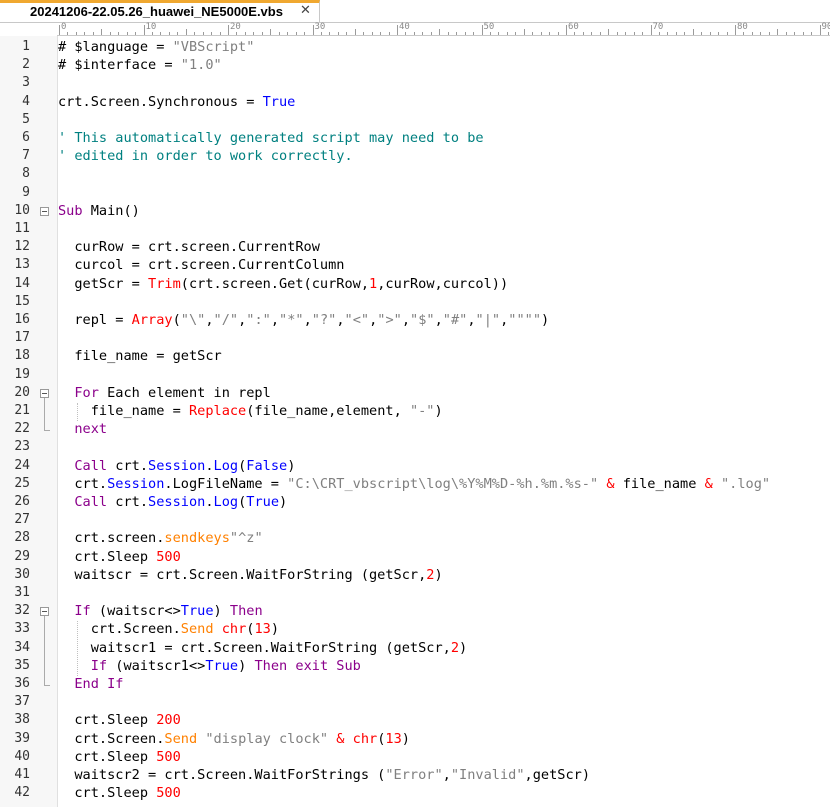  Describe the element at coordinates (275, 283) in the screenshot. I see `code-token: (crt.screen.Get(curRow,` at that location.